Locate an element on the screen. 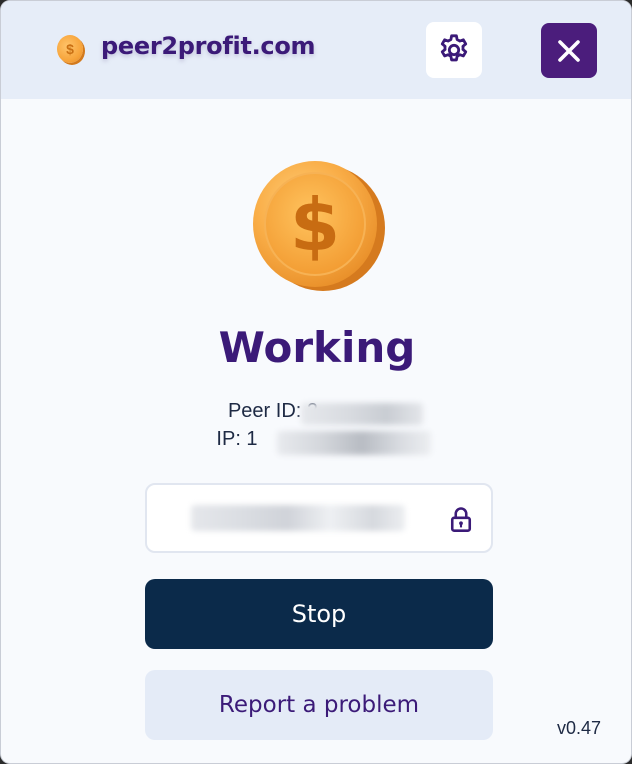 This screenshot has height=764, width=632. header-bar: $ peer2profit.com is located at coordinates (316, 50).